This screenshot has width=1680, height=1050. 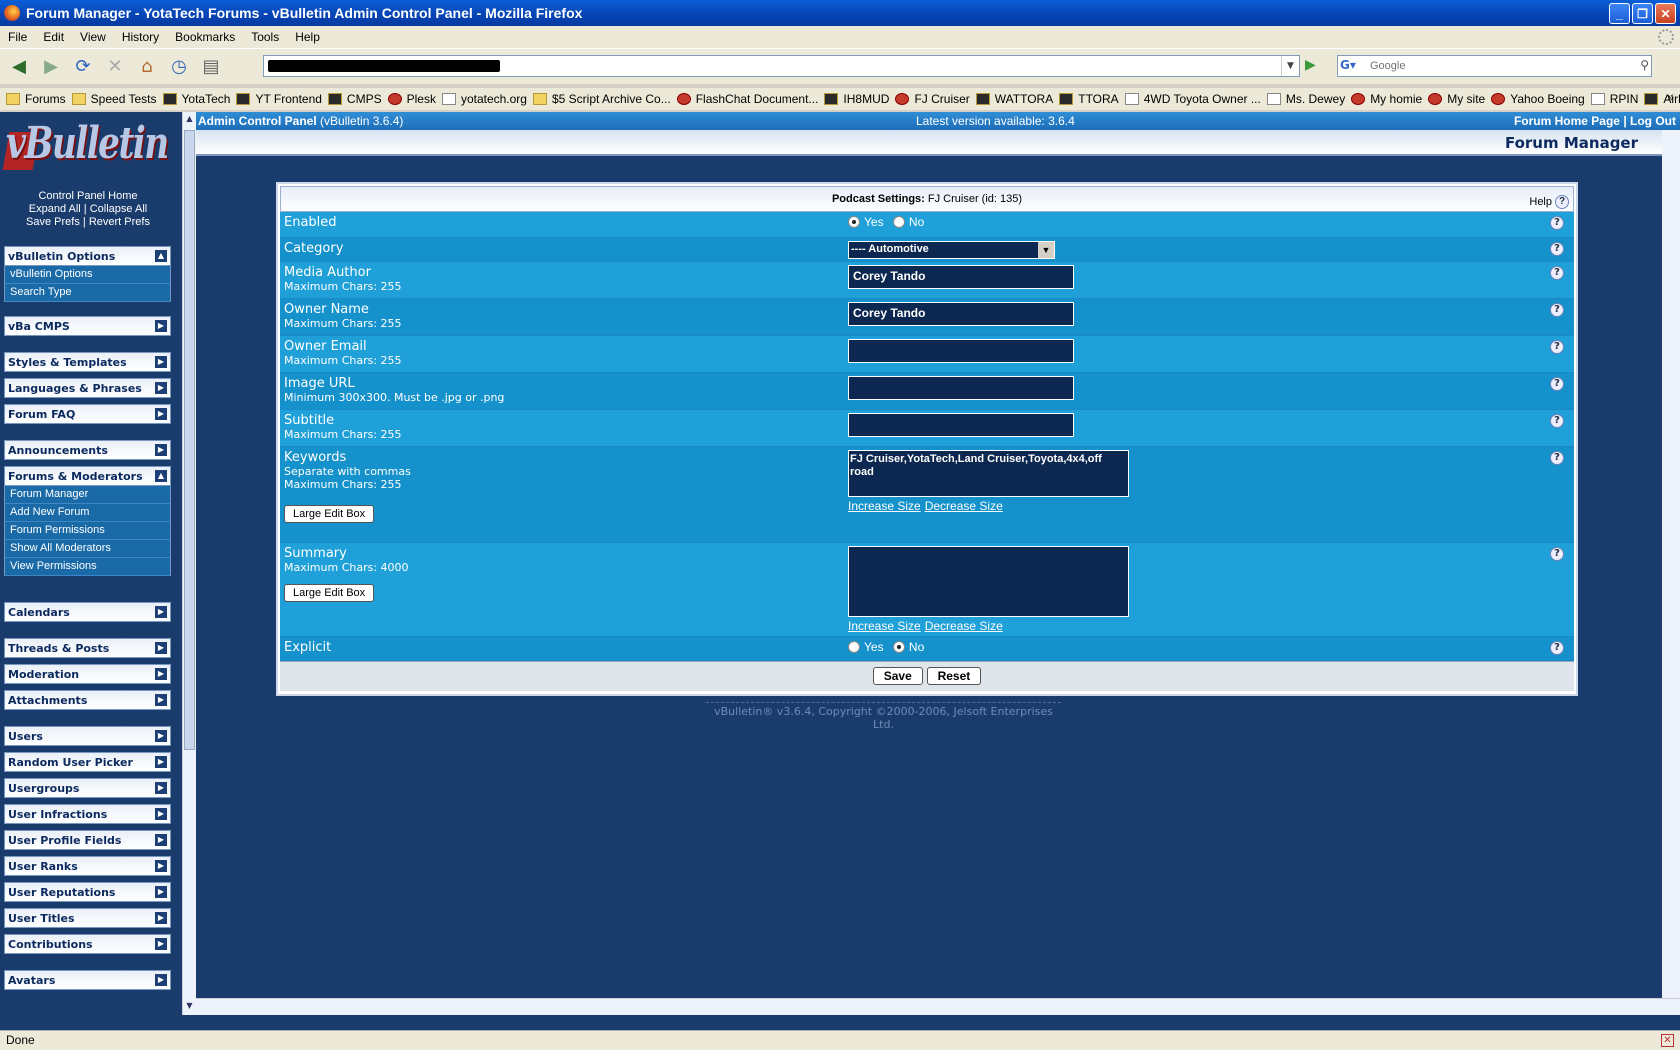 What do you see at coordinates (87, 674) in the screenshot?
I see `nav-group-header: Moderation ▶` at bounding box center [87, 674].